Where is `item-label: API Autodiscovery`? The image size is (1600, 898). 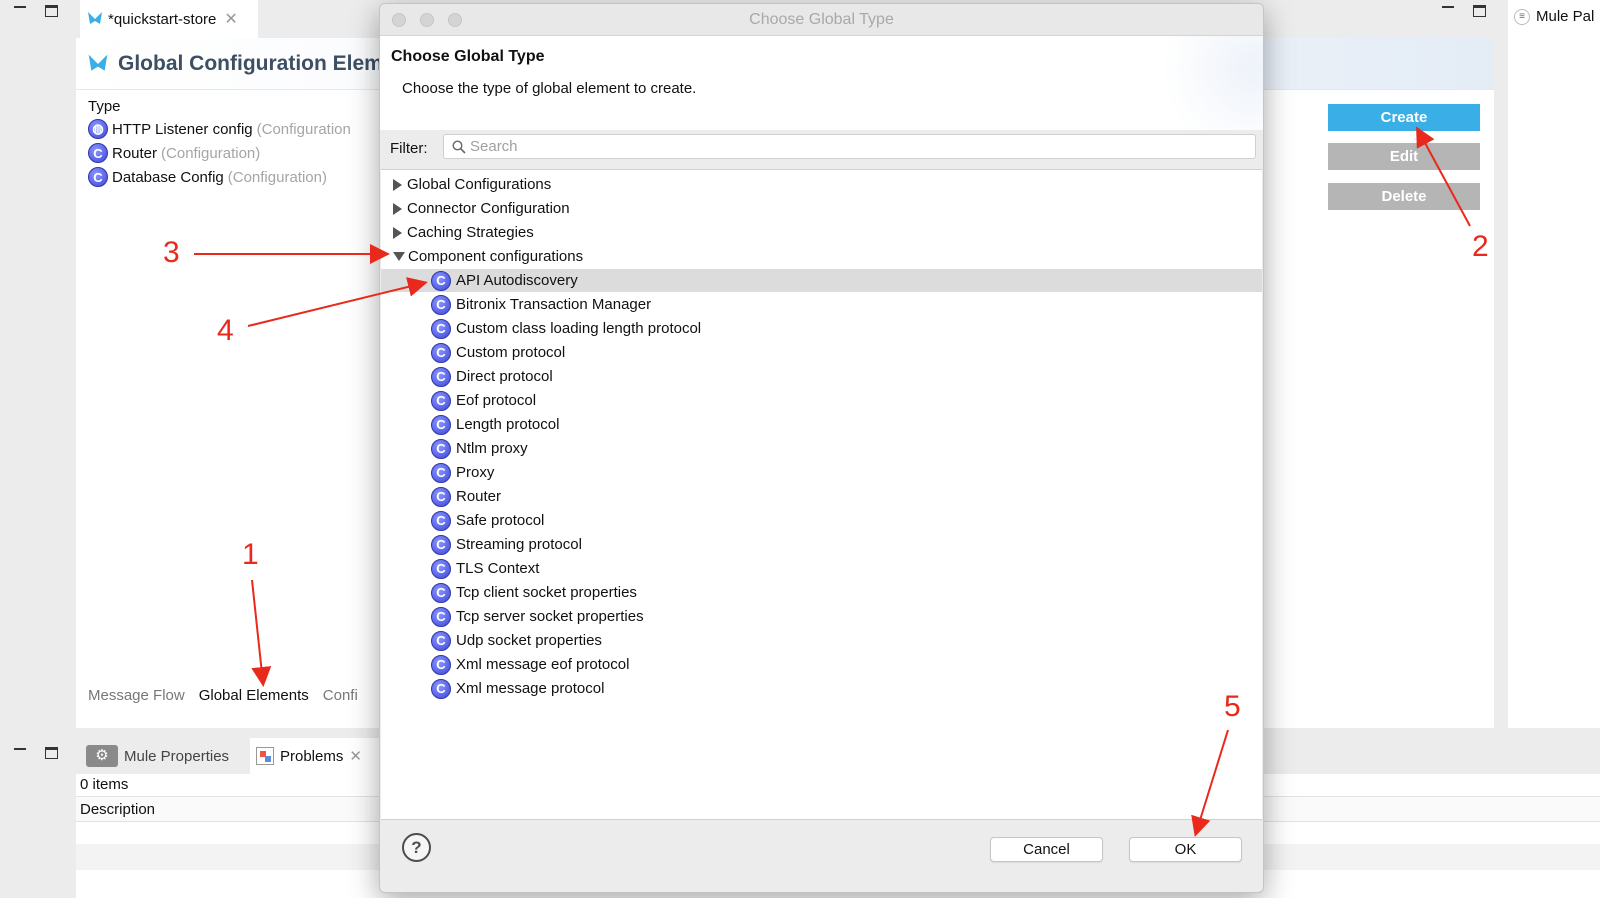 item-label: API Autodiscovery is located at coordinates (517, 280).